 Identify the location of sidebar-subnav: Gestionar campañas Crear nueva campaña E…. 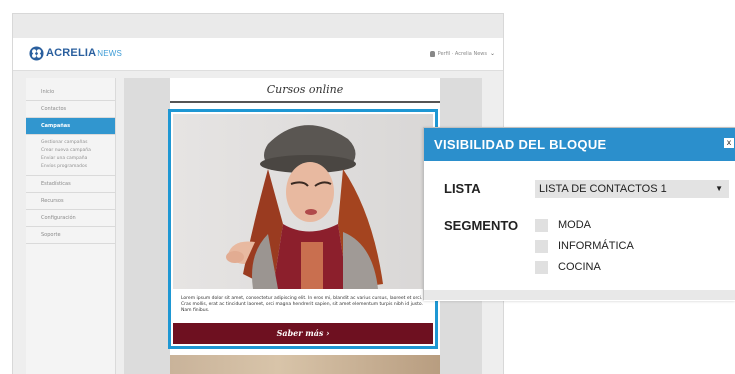
(70, 155).